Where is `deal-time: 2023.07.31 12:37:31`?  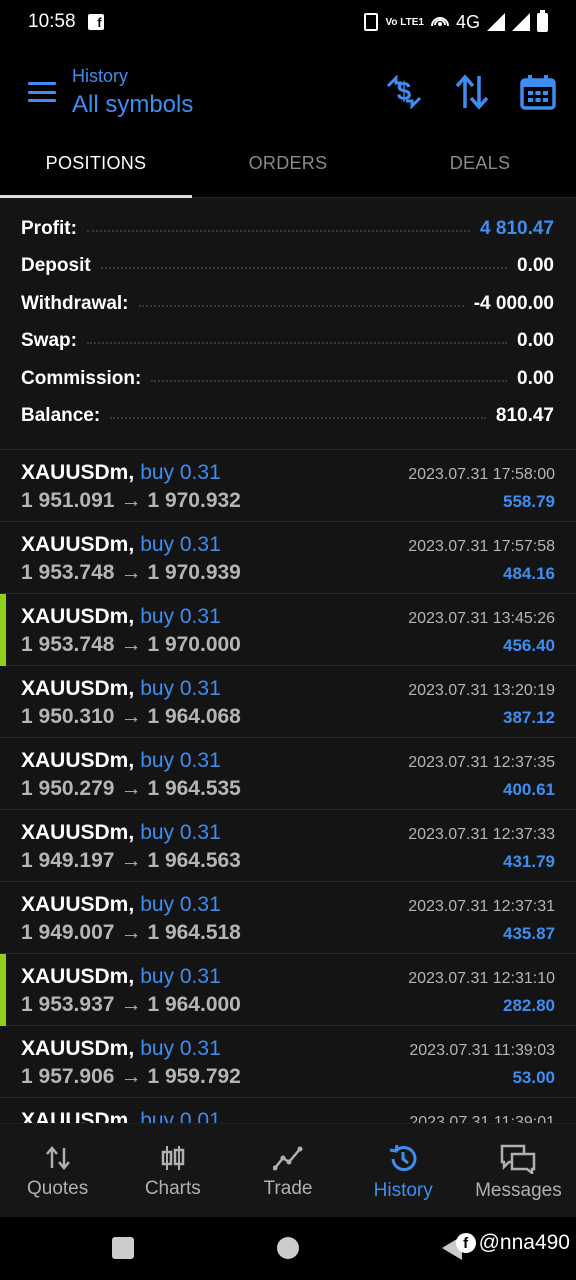
deal-time: 2023.07.31 12:37:31 is located at coordinates (481, 906).